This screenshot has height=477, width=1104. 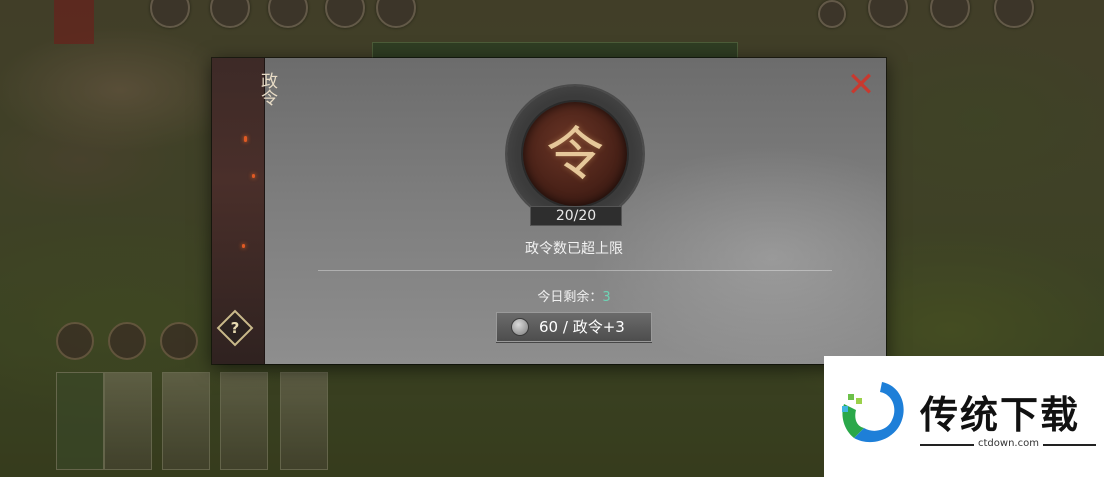 I want to click on watermark-url: ctdown.com, so click(x=1008, y=443).